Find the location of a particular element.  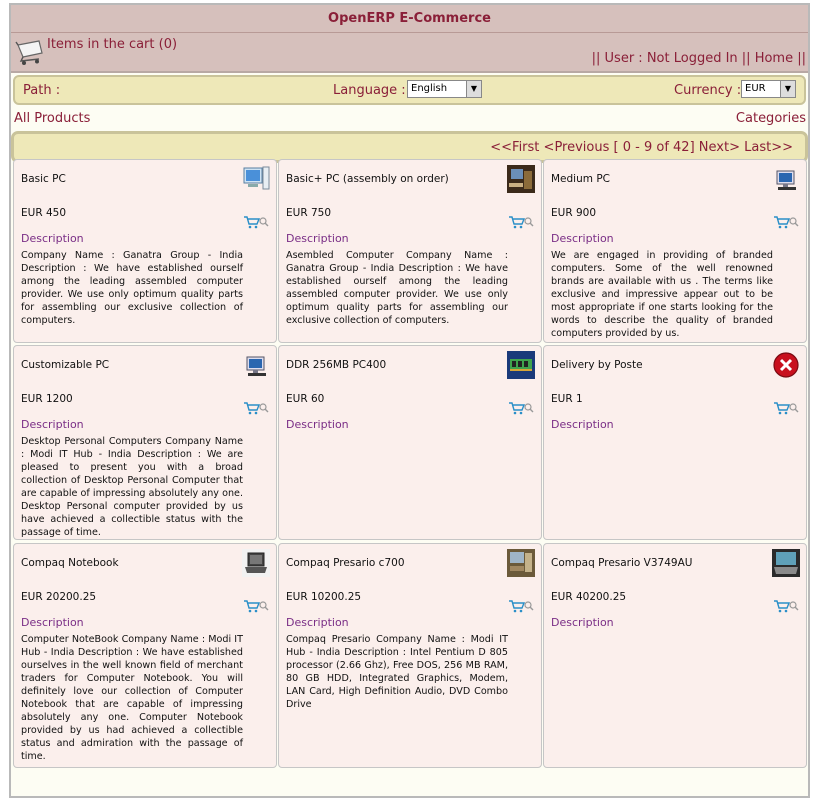

currency-value: EUR is located at coordinates (755, 88).